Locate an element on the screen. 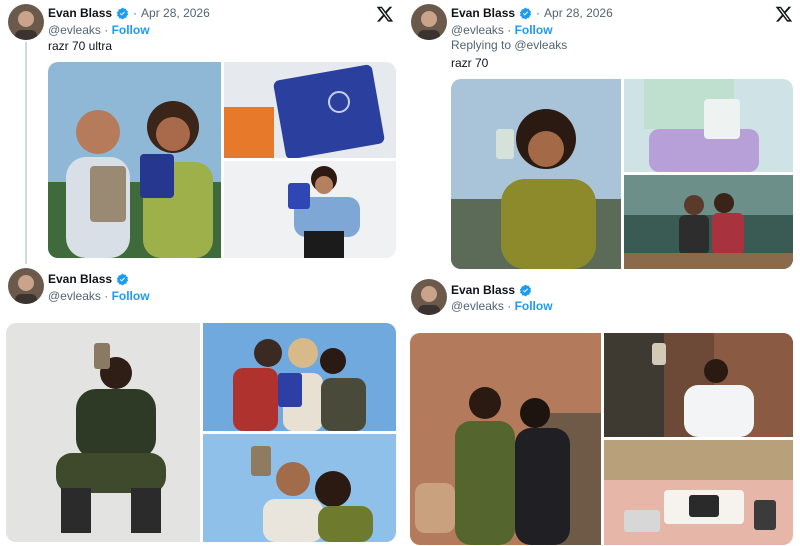  tweet-text: razr 70 ultra is located at coordinates (80, 46).